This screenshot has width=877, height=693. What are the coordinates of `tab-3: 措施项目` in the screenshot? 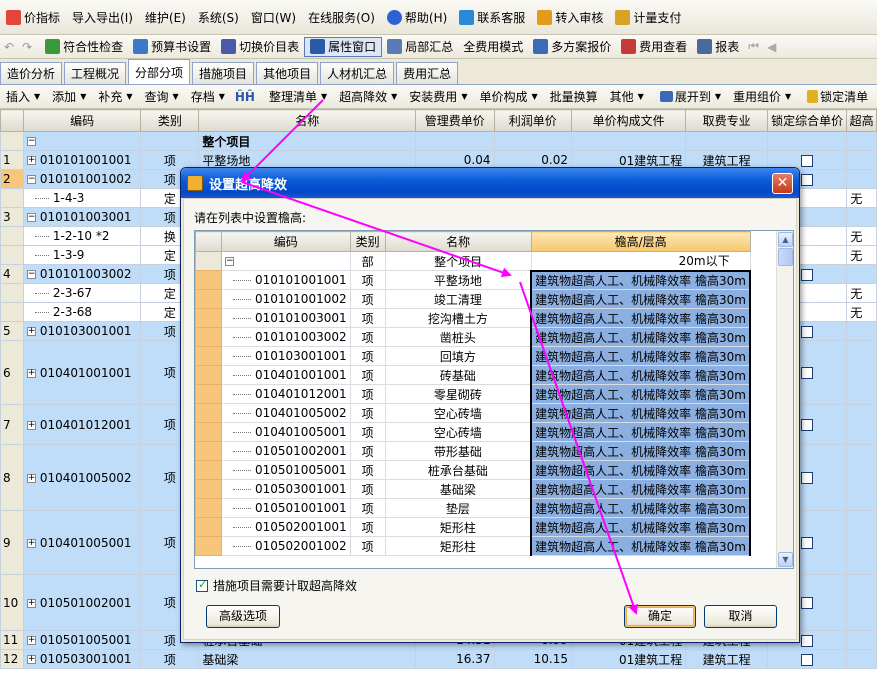 It's located at (223, 73).